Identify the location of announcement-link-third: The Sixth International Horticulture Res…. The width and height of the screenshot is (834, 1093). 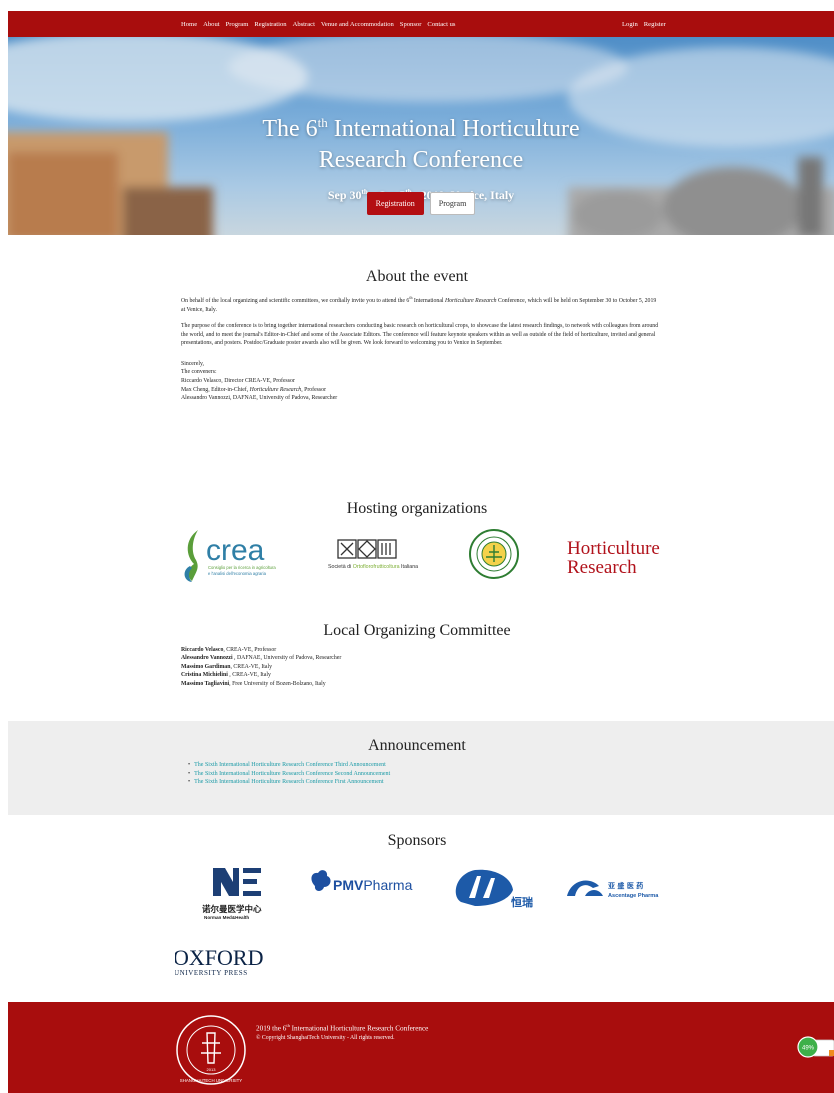
(290, 765).